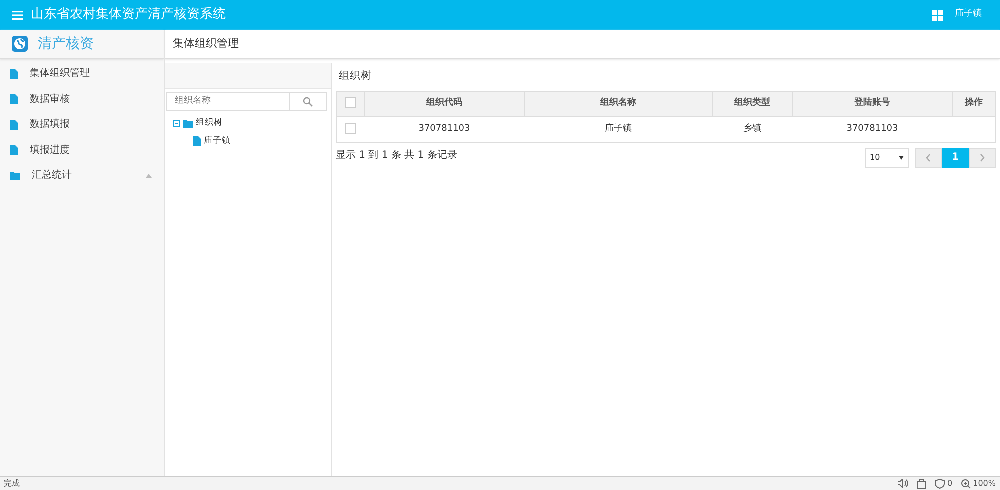 This screenshot has width=1000, height=490. I want to click on grid-icon, so click(937, 15).